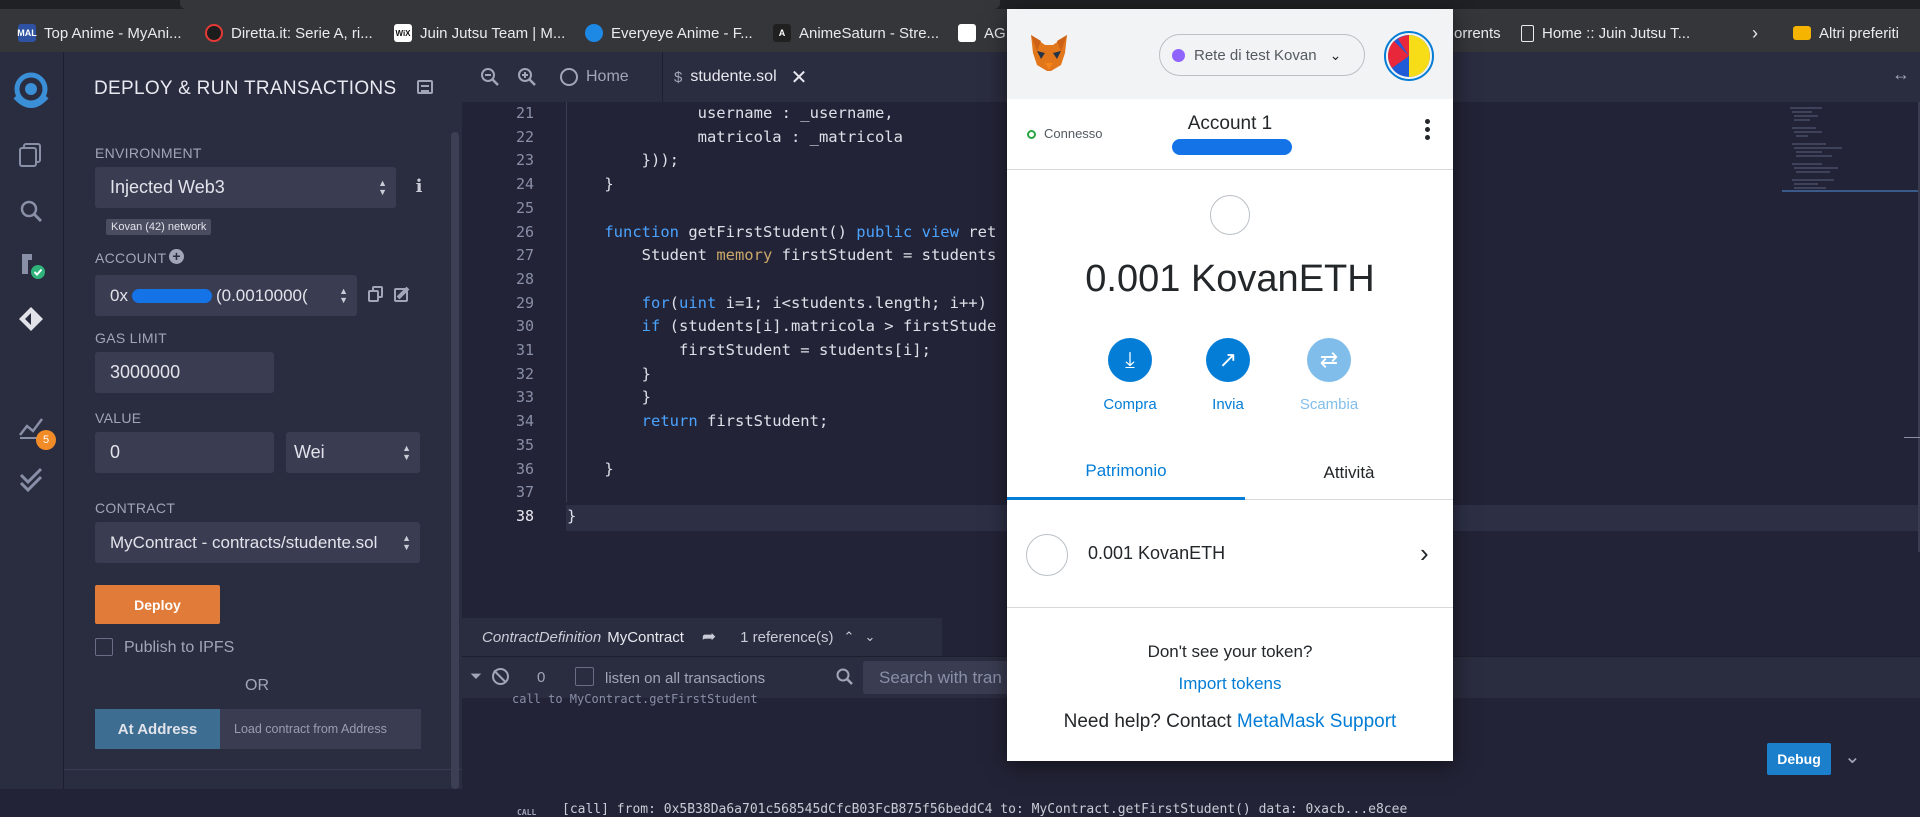 The height and width of the screenshot is (817, 1920). What do you see at coordinates (623, 160) in the screenshot?
I see `code-line: }));` at bounding box center [623, 160].